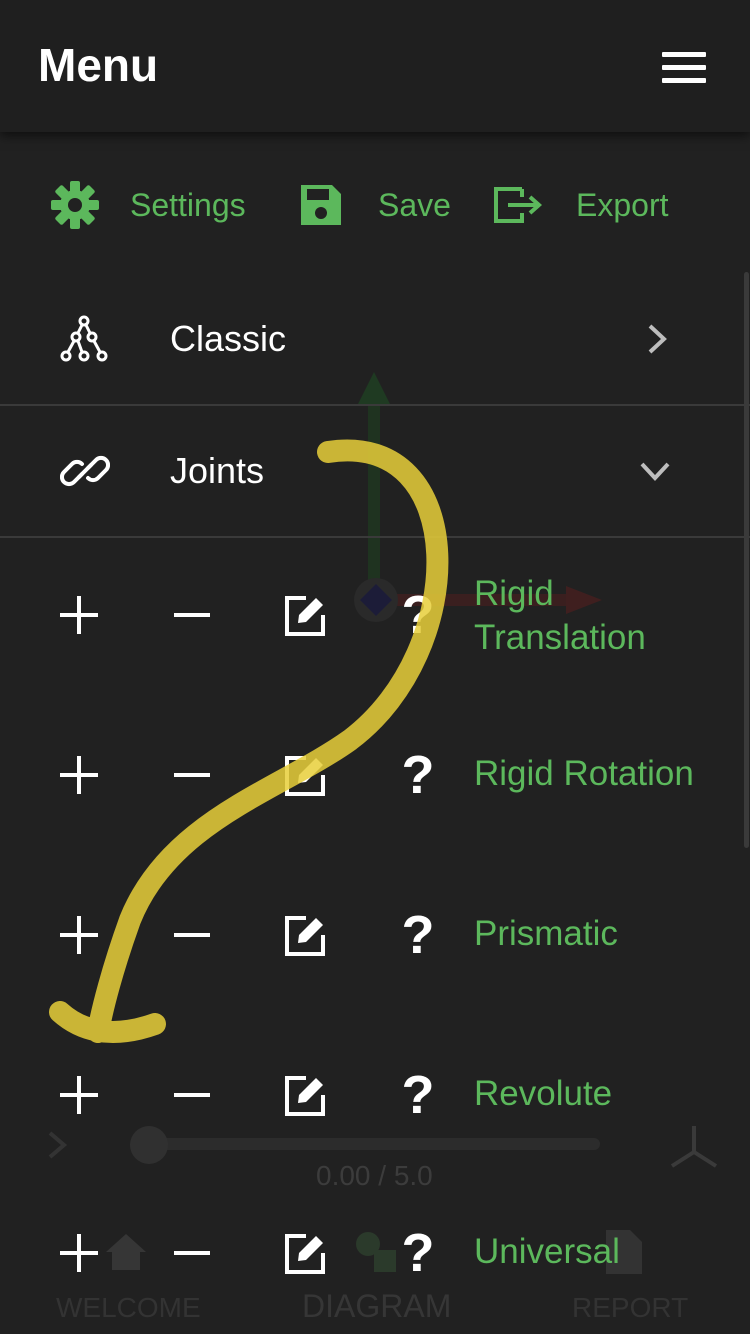 The height and width of the screenshot is (1334, 750). What do you see at coordinates (604, 616) in the screenshot?
I see `joint-label: Rigid Translation` at bounding box center [604, 616].